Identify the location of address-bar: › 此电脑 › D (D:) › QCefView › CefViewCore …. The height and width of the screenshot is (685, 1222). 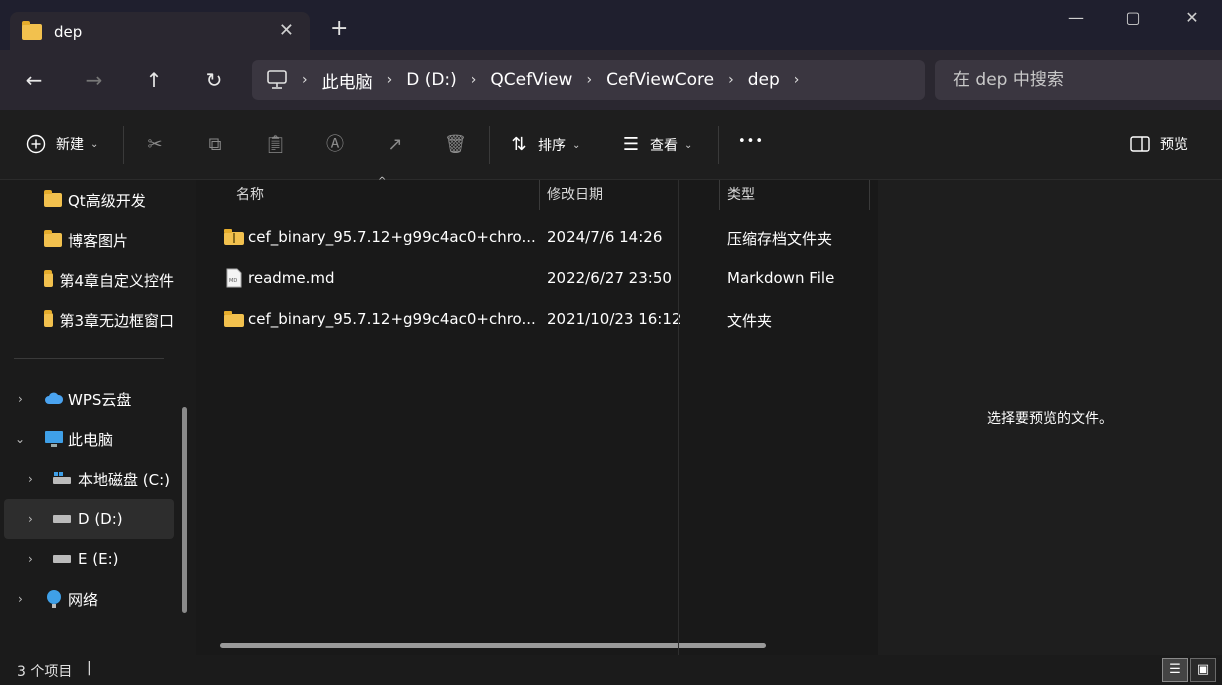
(588, 80).